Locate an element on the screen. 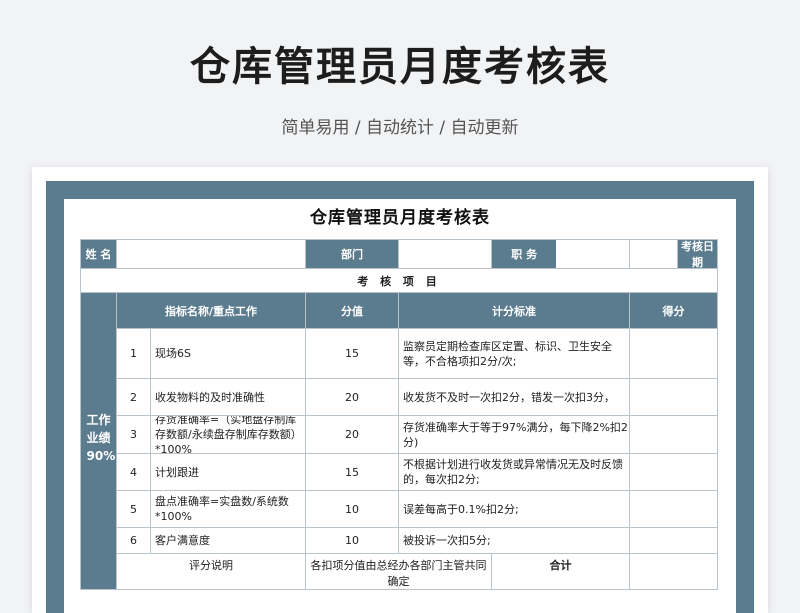 This screenshot has height=613, width=800. page-title: 仓库管理员月度考核表 is located at coordinates (400, 67).